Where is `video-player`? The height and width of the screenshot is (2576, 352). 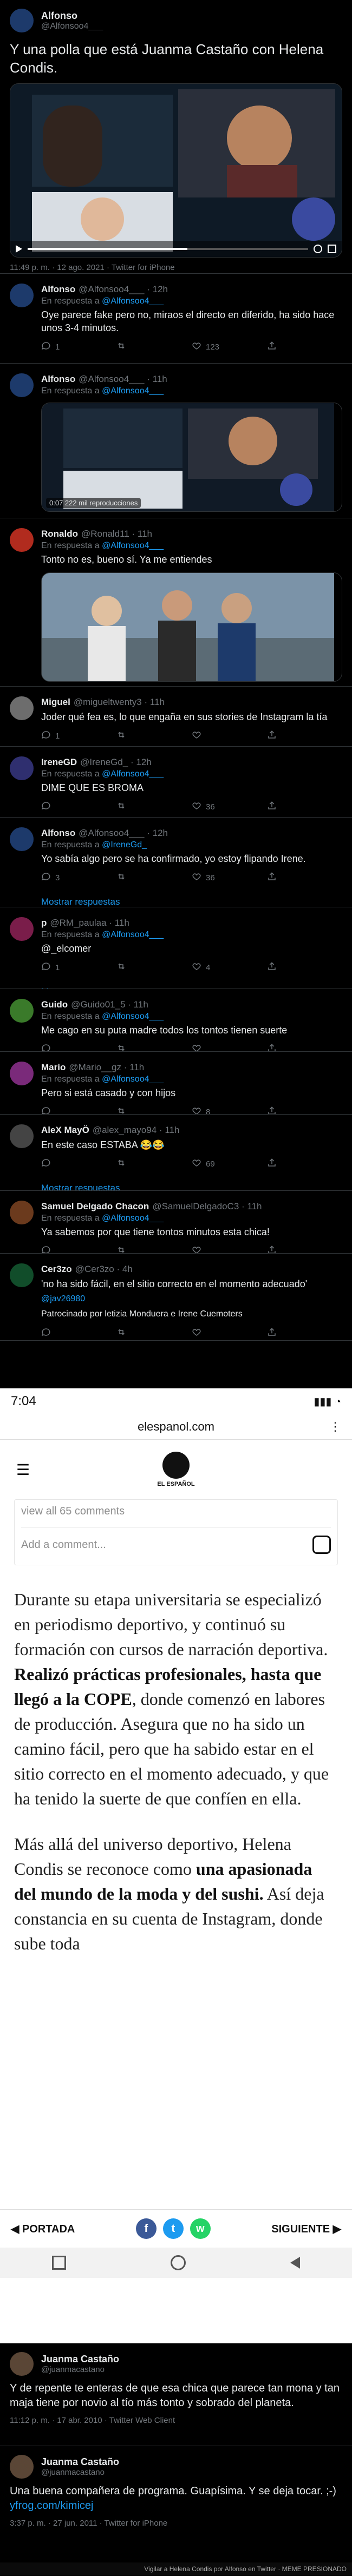 video-player is located at coordinates (176, 170).